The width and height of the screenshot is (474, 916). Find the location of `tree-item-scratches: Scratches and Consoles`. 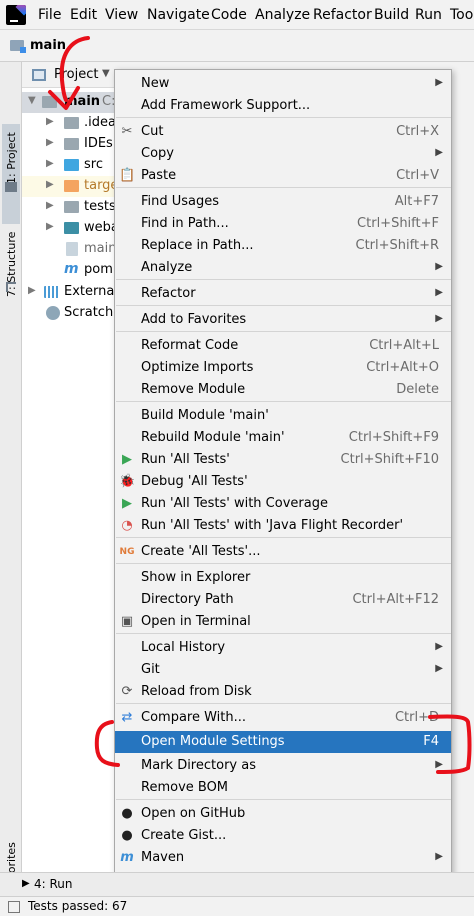

tree-item-scratches: Scratches and Consoles is located at coordinates (72, 313).